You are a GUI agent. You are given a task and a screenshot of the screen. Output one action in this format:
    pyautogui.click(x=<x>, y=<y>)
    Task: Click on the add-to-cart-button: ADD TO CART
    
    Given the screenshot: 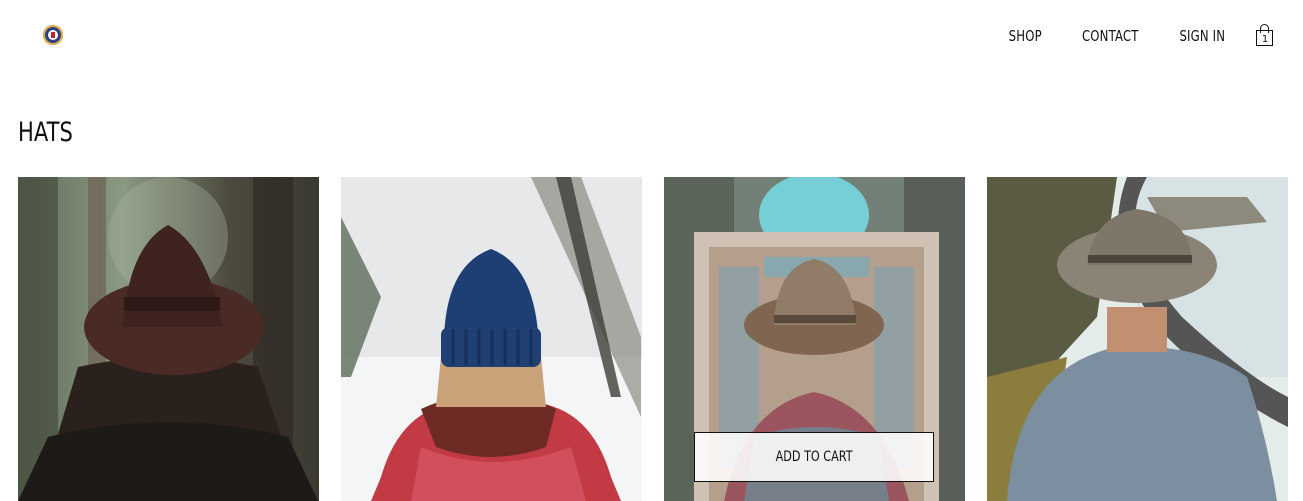 What is the action you would take?
    pyautogui.click(x=814, y=457)
    